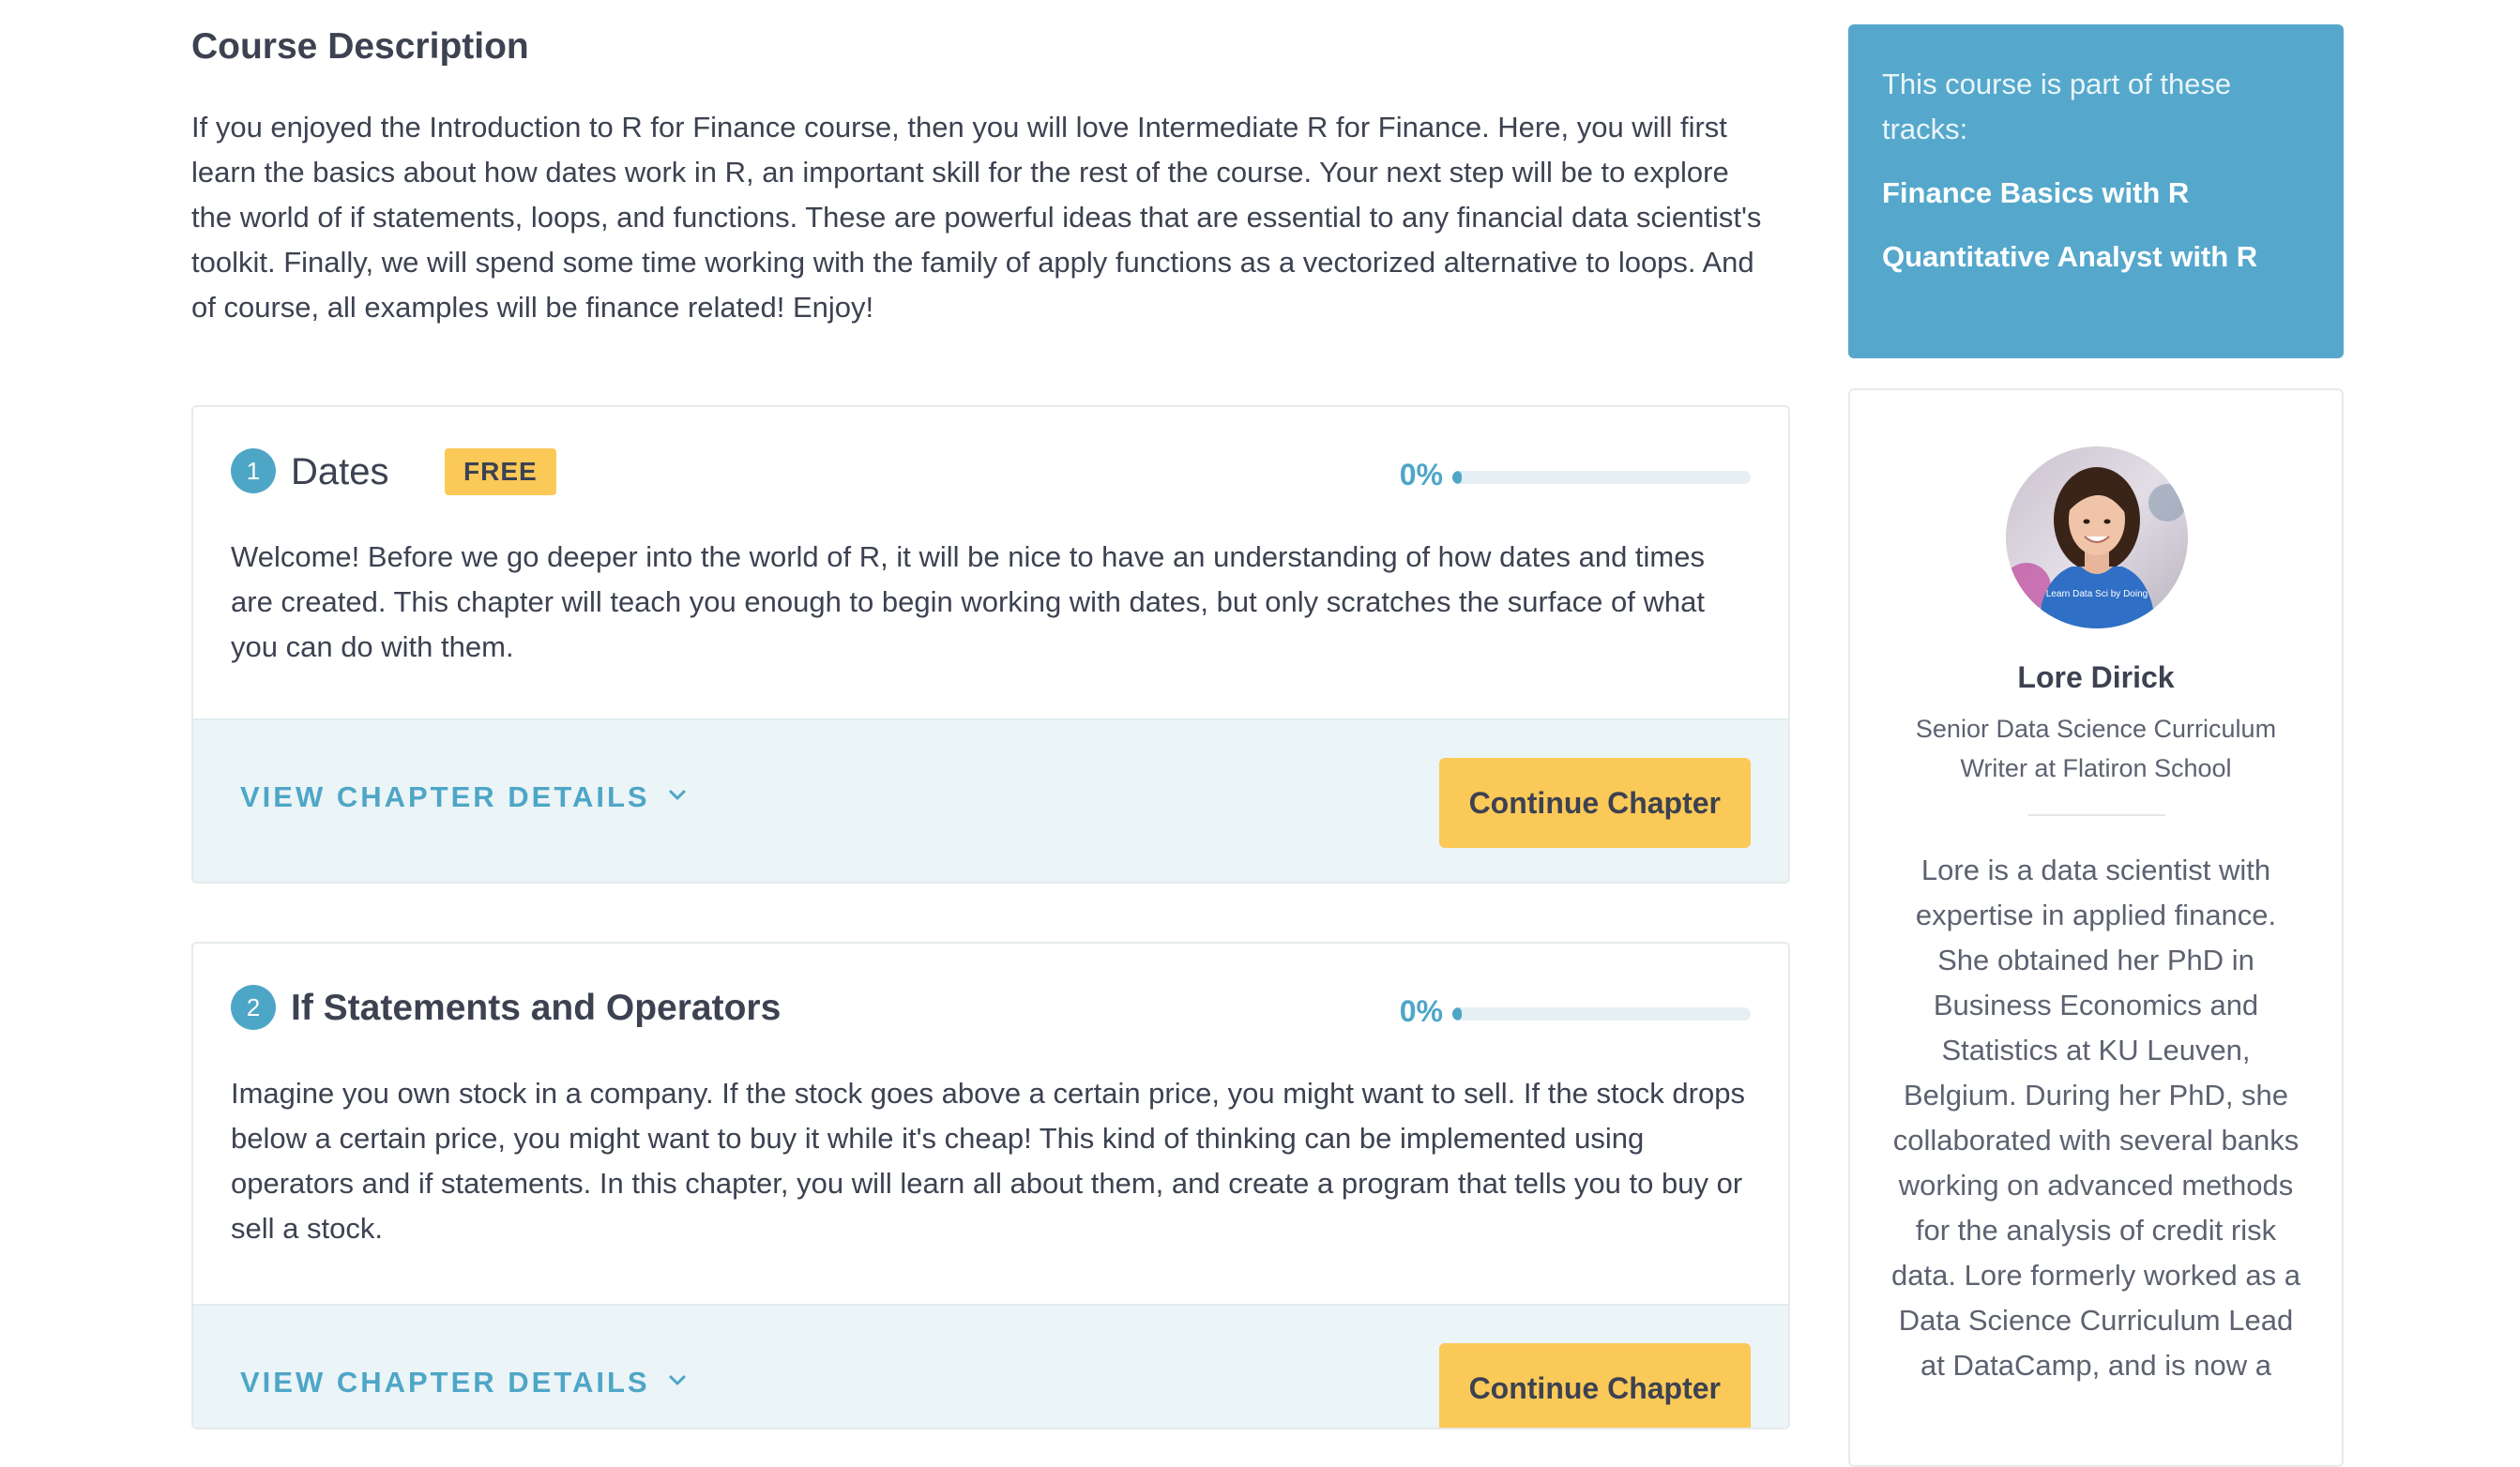 The image size is (2520, 1467). I want to click on avatar-image: Learn Data Sci by Doing, so click(2097, 537).